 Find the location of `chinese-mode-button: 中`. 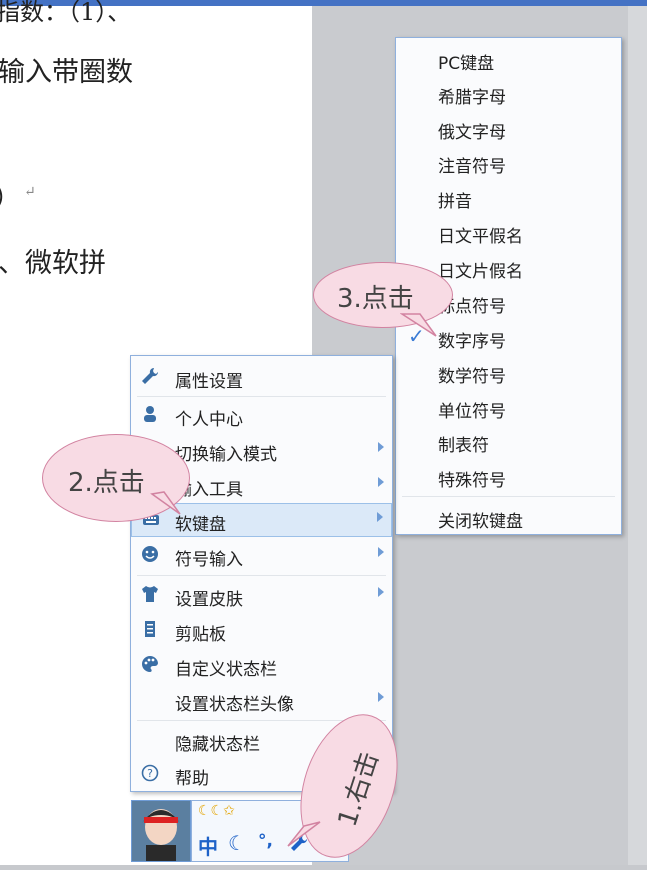

chinese-mode-button: 中 is located at coordinates (208, 845).